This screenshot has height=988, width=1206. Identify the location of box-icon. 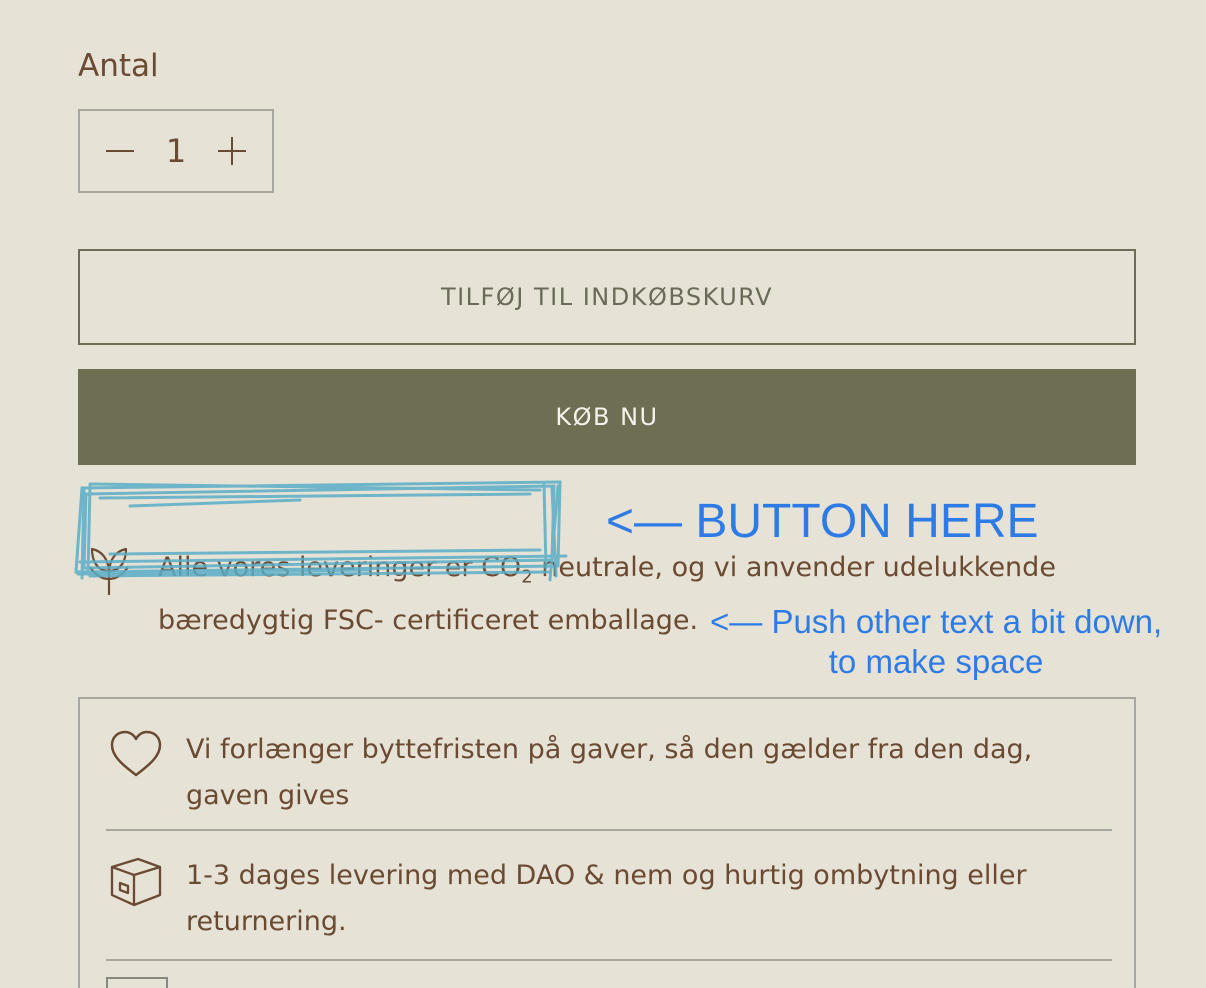
(136, 882).